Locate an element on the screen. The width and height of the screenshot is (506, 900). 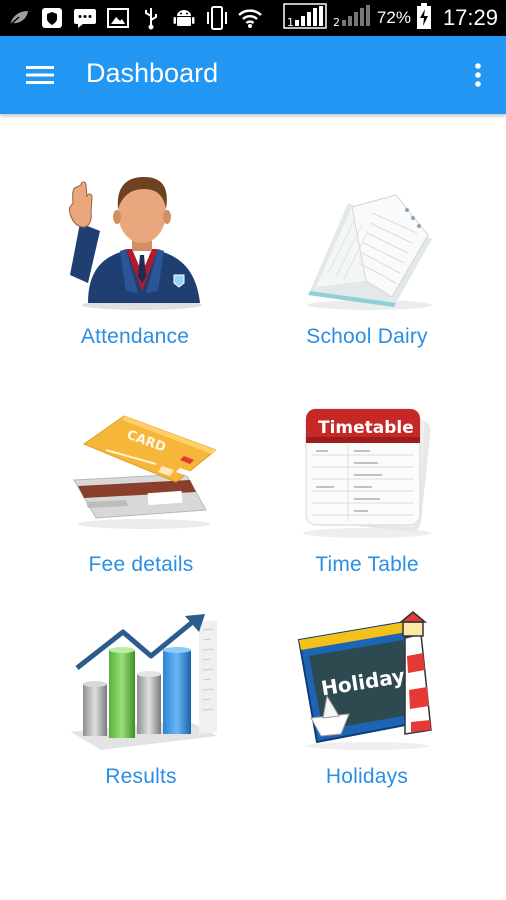
tile-time-table: Timetable Time Table is located at coordinates (367, 500).